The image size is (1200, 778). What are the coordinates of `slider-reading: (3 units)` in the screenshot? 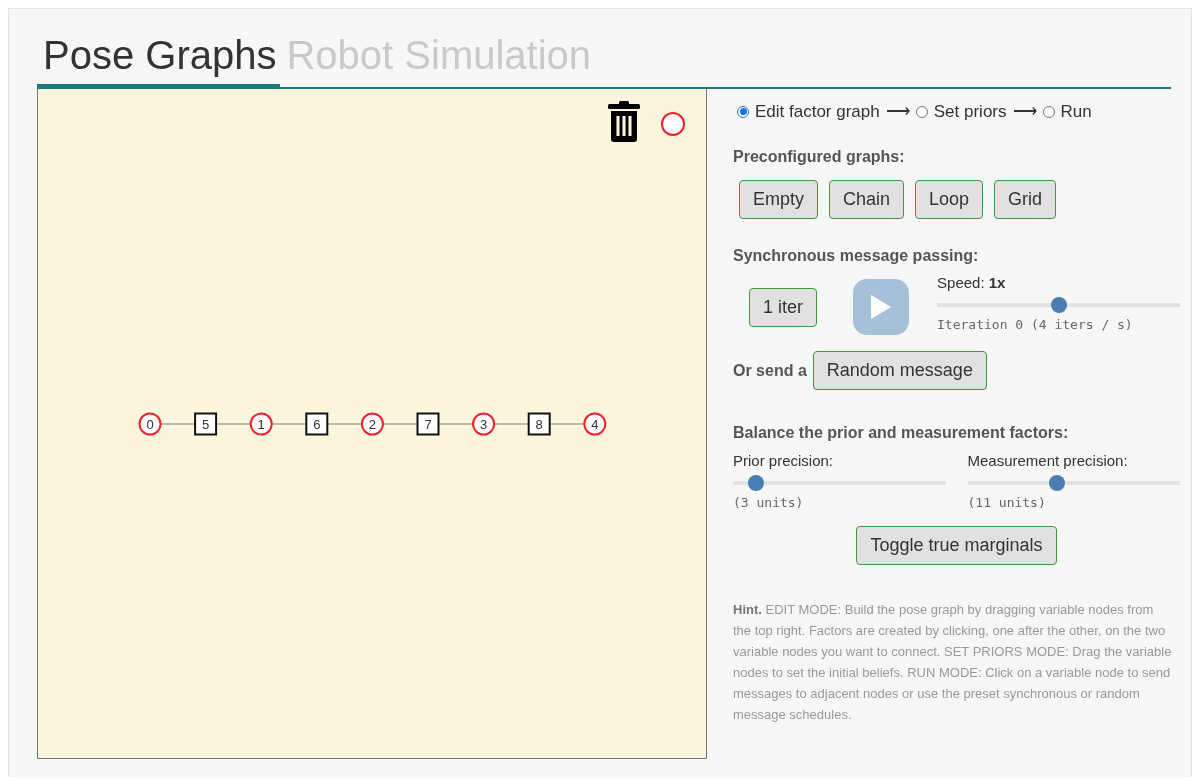 It's located at (769, 502).